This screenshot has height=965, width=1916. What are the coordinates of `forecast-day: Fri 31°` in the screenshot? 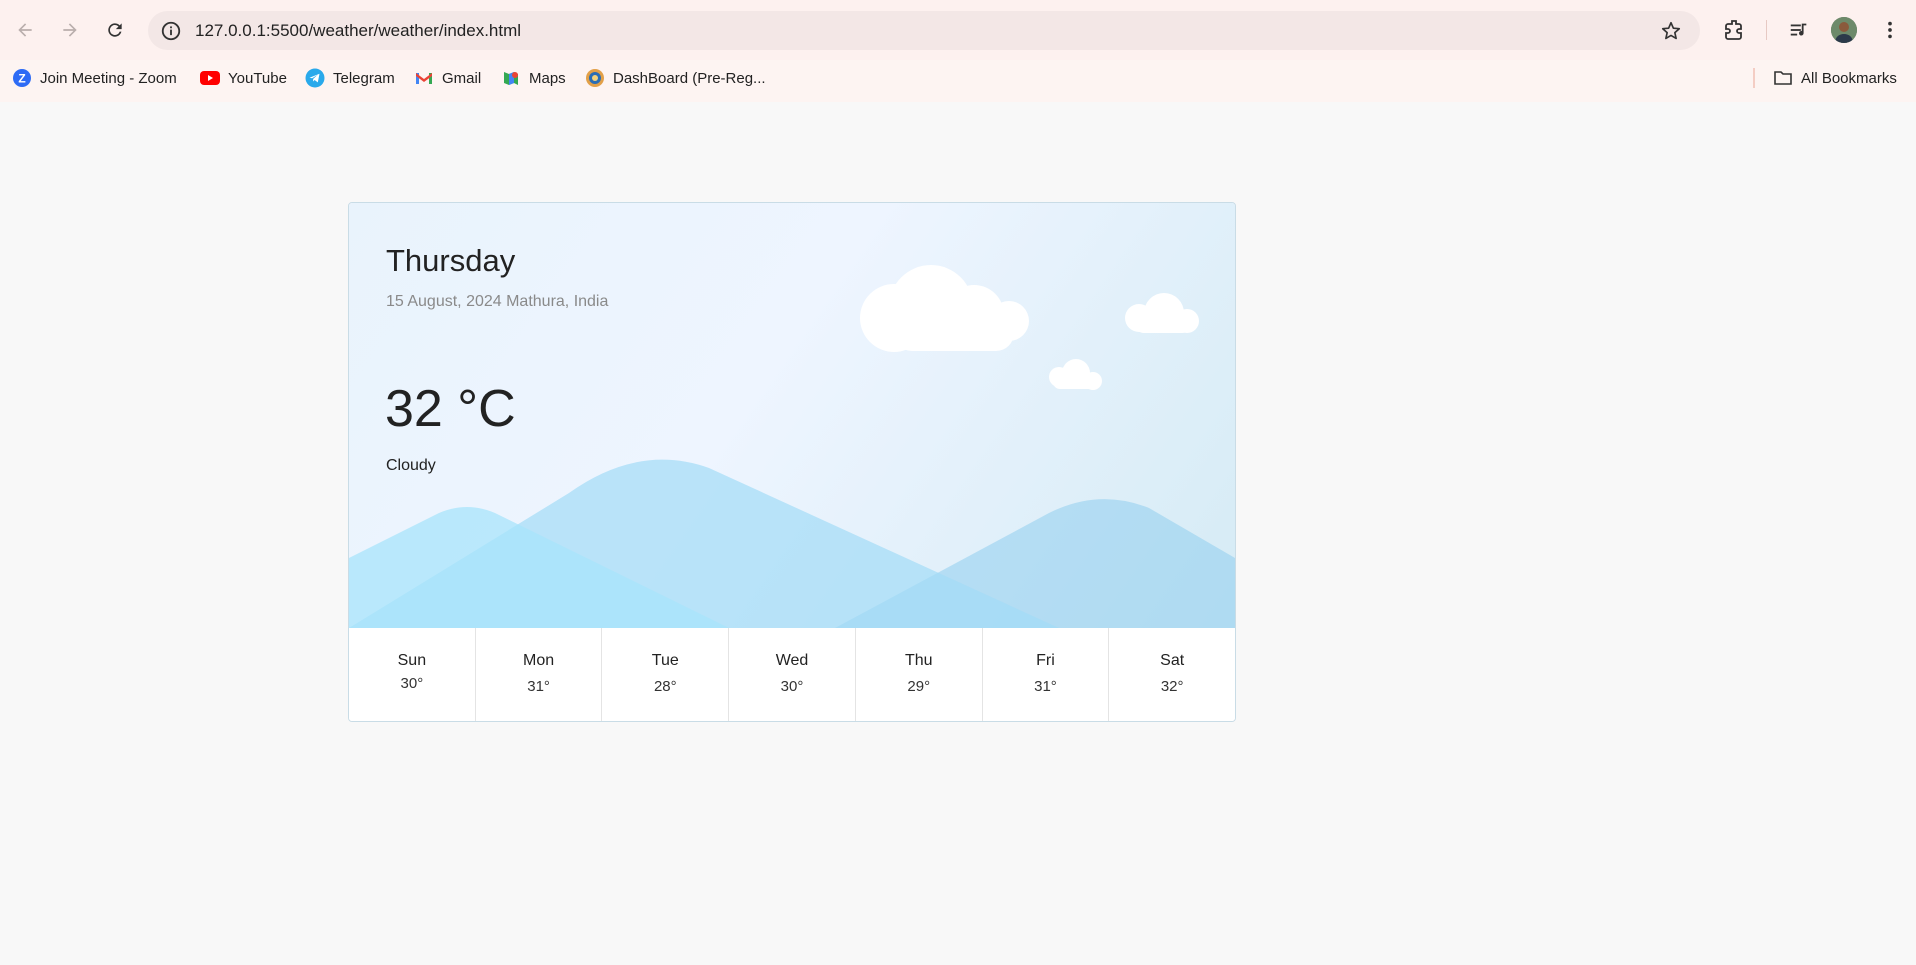 It's located at (1046, 674).